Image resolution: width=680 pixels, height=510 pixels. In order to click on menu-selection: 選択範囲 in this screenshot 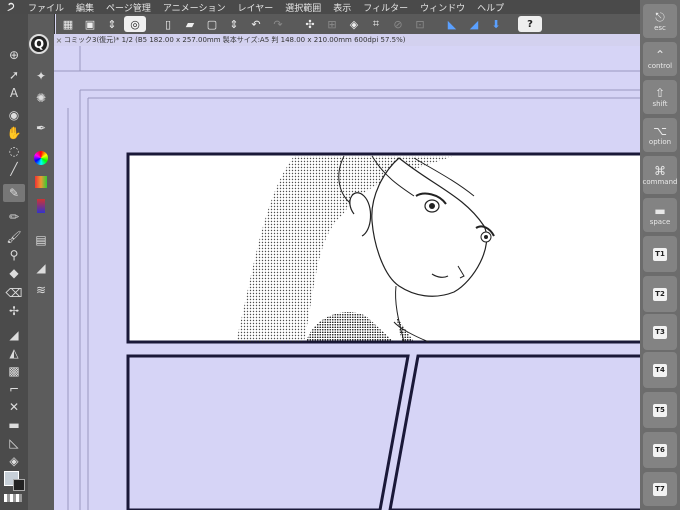, I will do `click(303, 7)`.